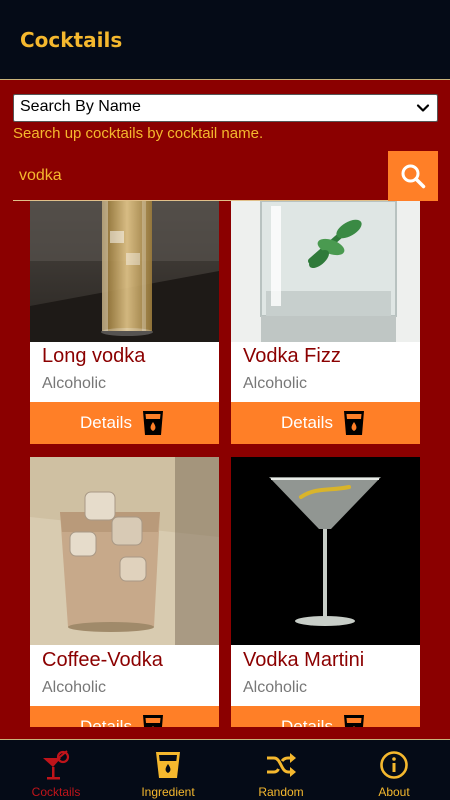 The height and width of the screenshot is (800, 450). I want to click on nav-label: Cocktails, so click(56, 792).